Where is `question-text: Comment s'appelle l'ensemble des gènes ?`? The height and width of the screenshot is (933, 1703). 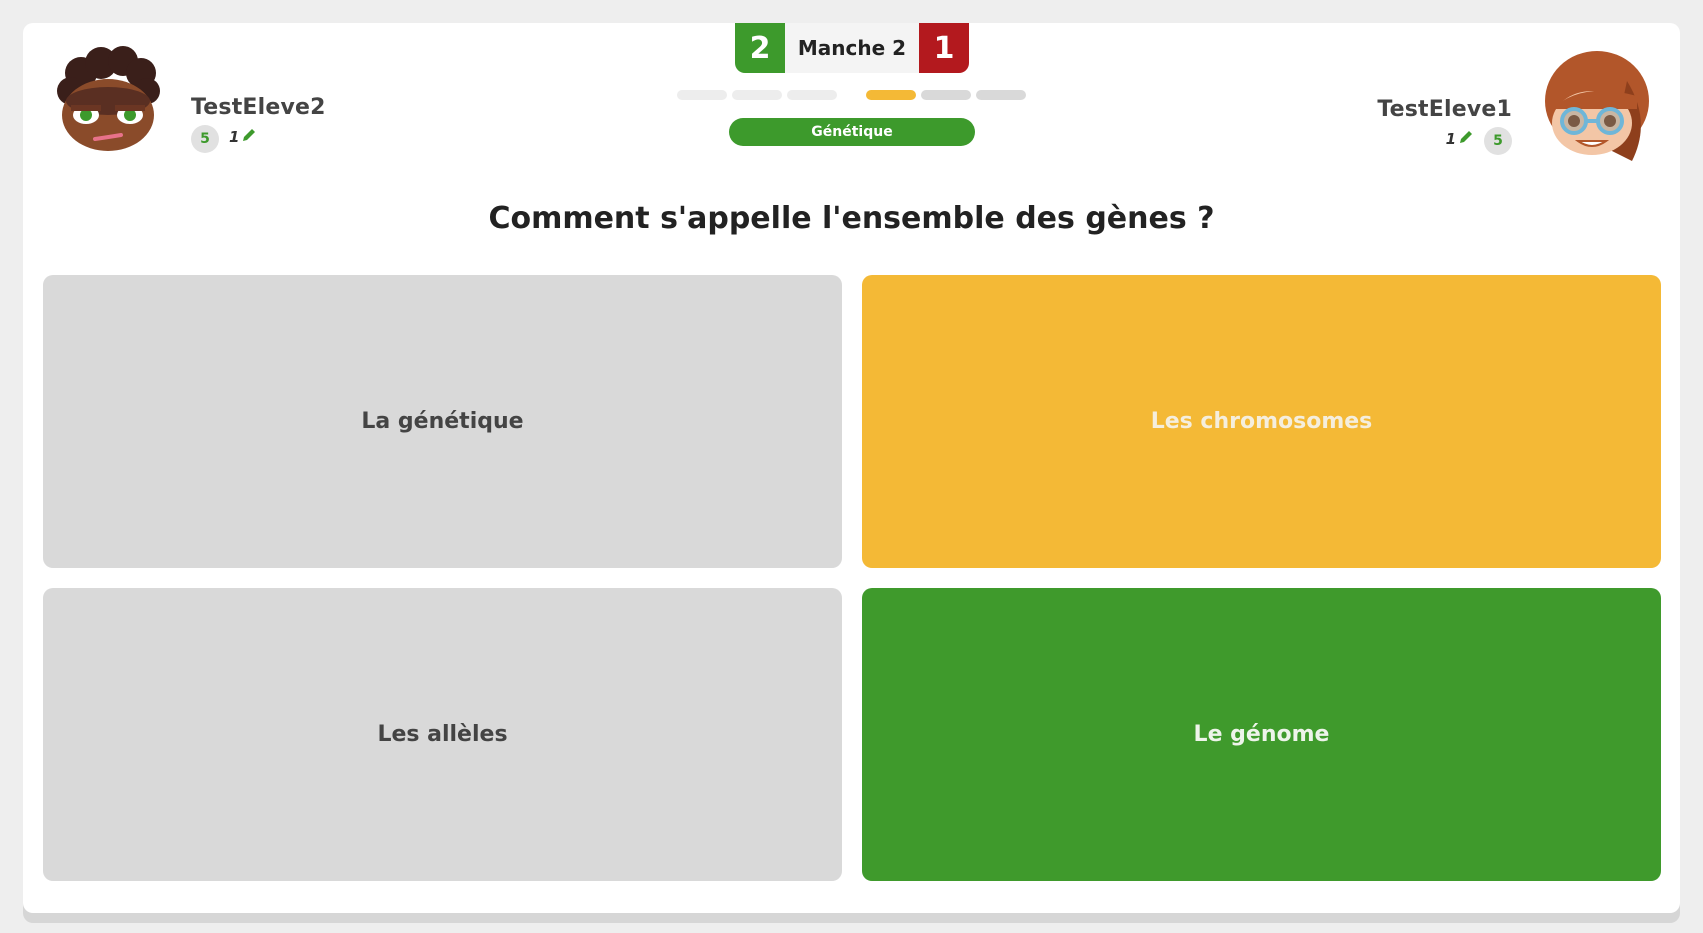 question-text: Comment s'appelle l'ensemble des gènes ? is located at coordinates (851, 218).